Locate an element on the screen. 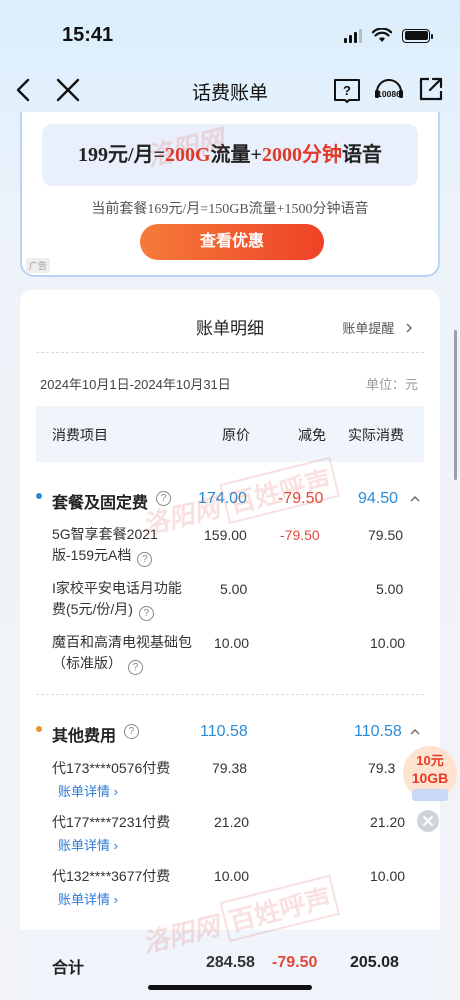 The image size is (460, 1000). chevron-right-icon is located at coordinates (409, 328).